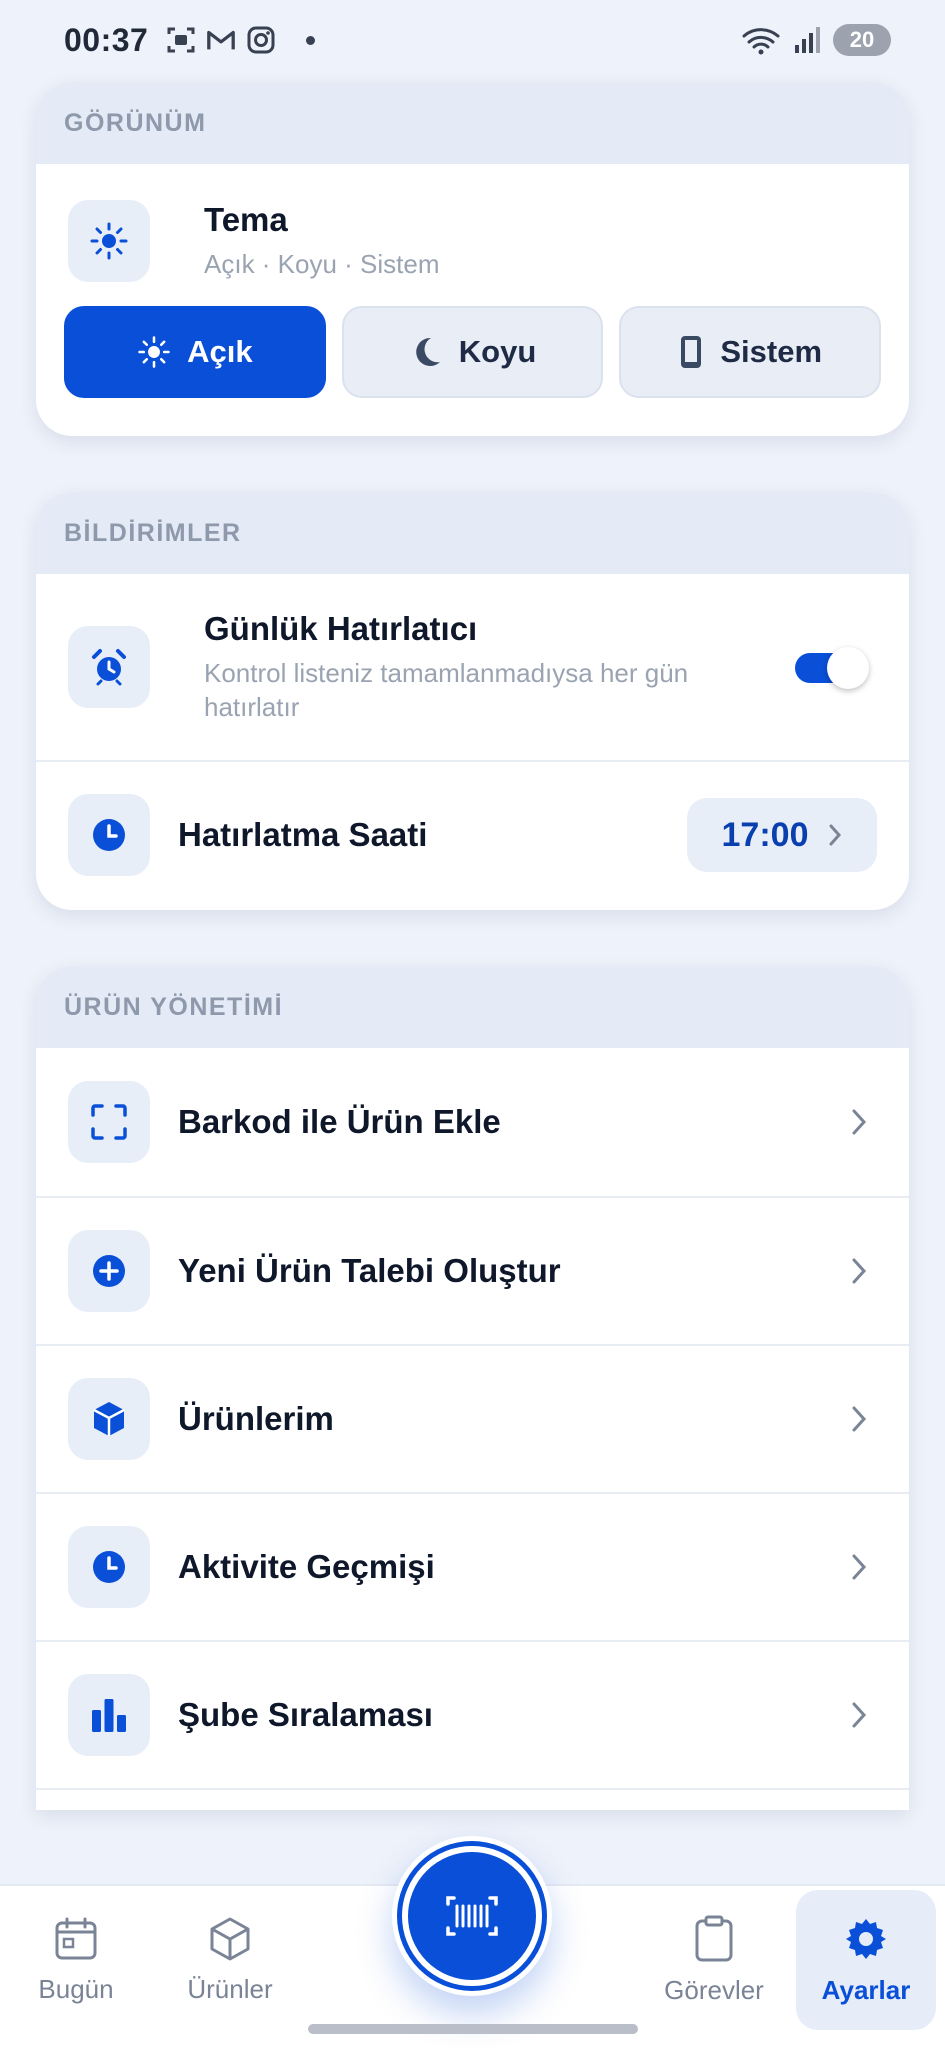  I want to click on barcode-icon, so click(472, 1916).